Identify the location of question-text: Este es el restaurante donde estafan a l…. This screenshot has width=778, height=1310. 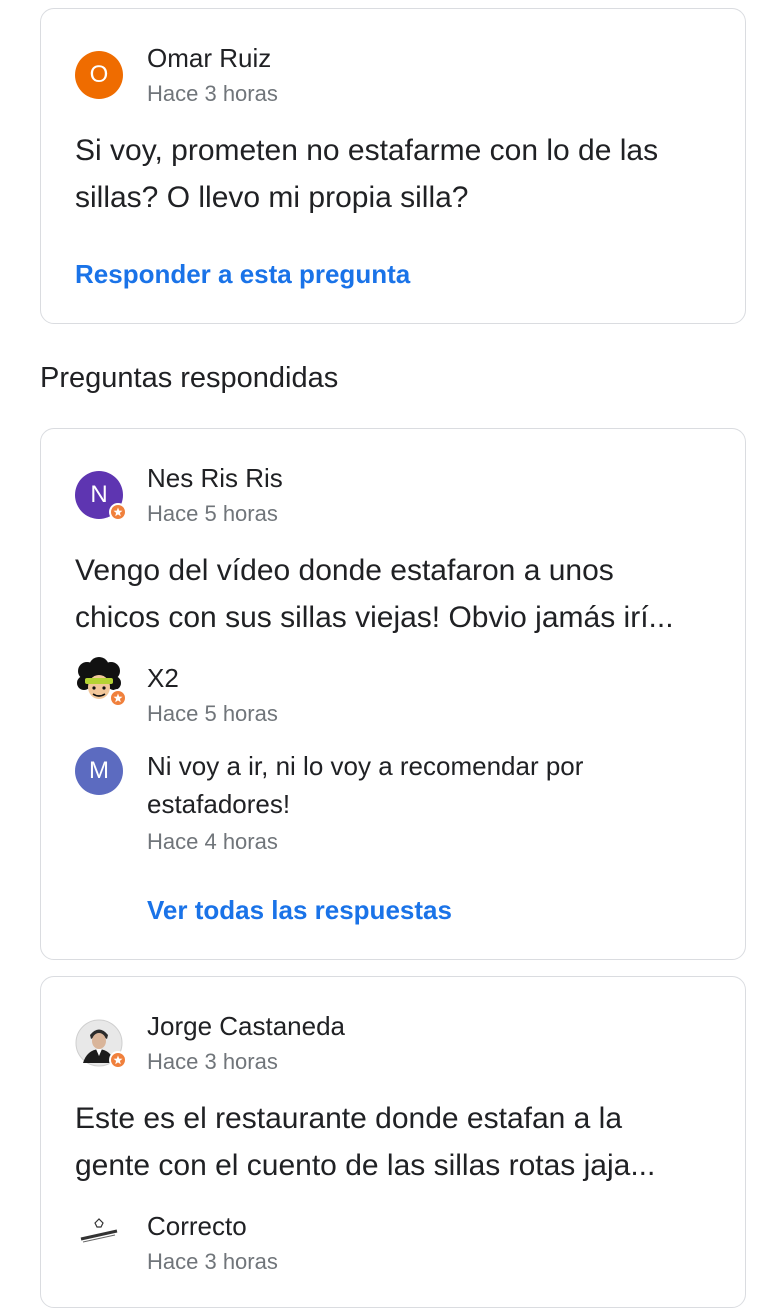
(395, 1142).